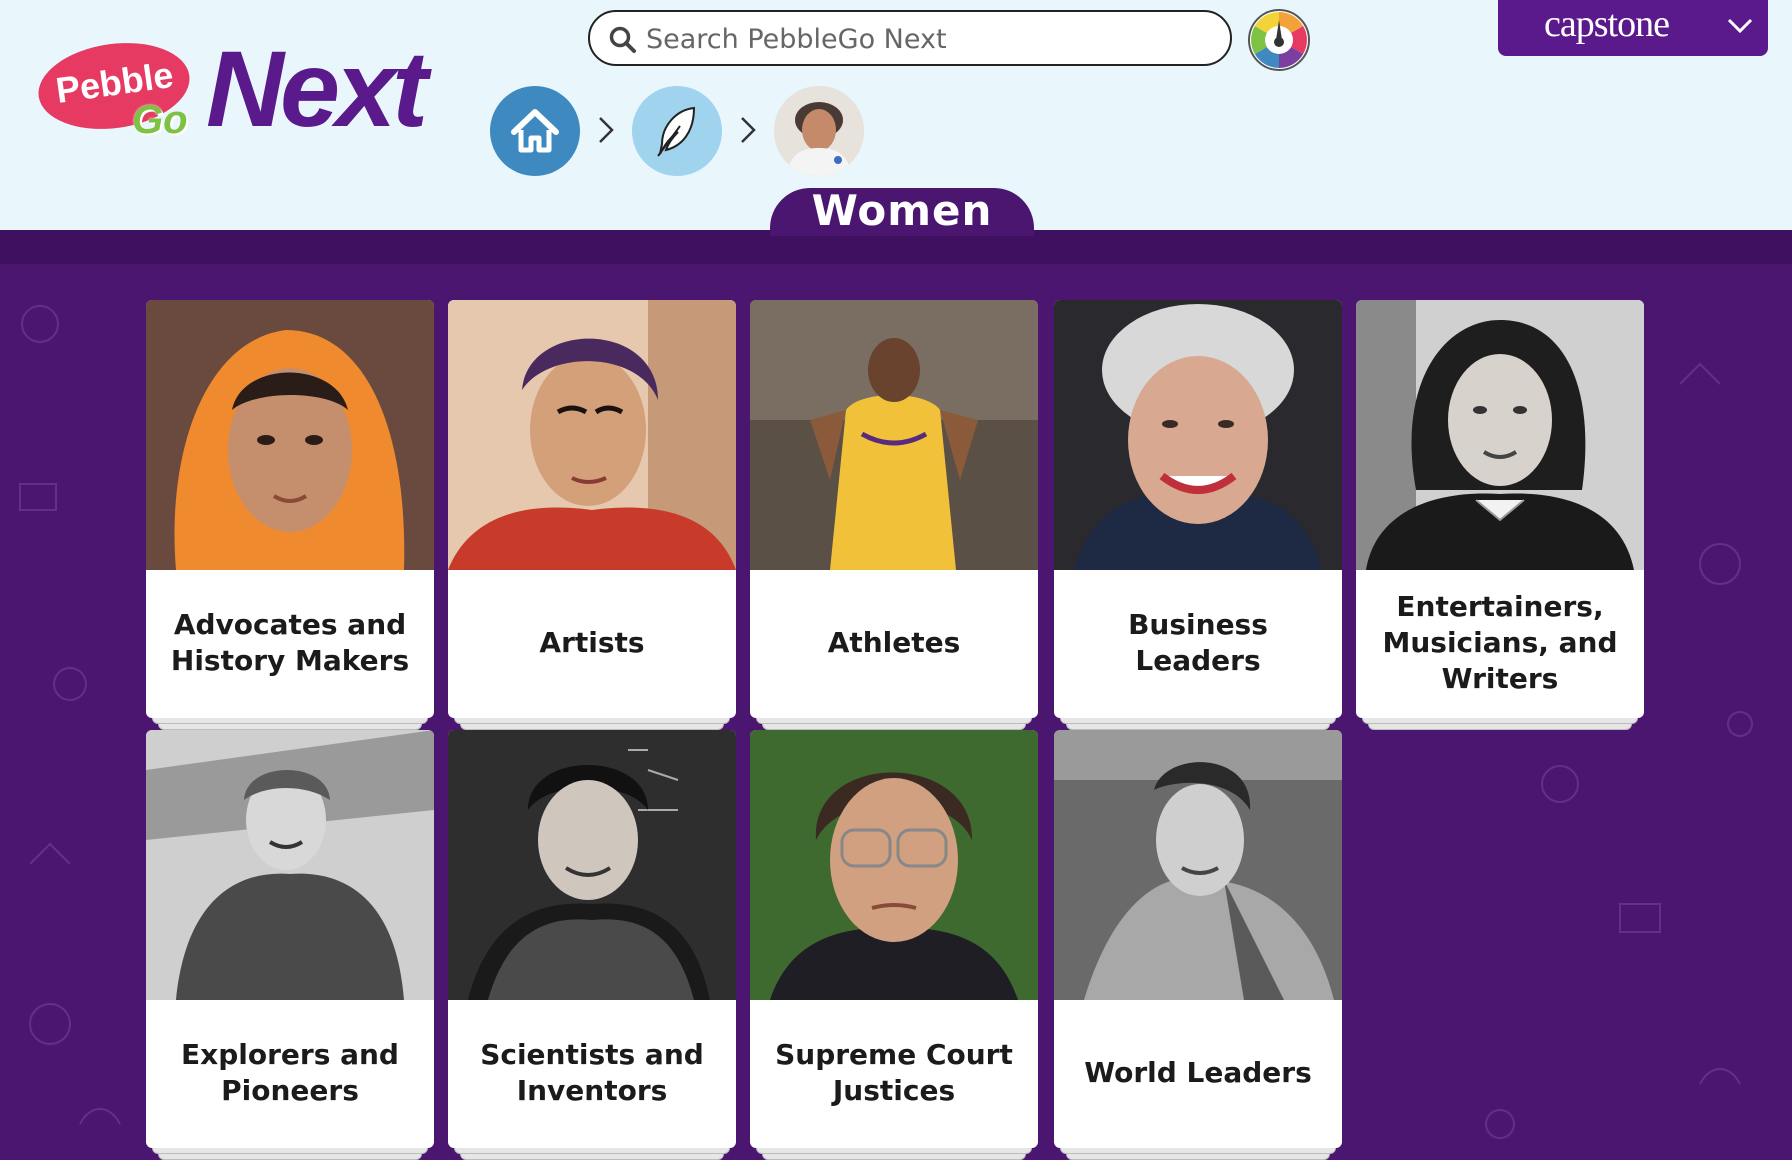  Describe the element at coordinates (592, 435) in the screenshot. I see `artists-photo` at that location.